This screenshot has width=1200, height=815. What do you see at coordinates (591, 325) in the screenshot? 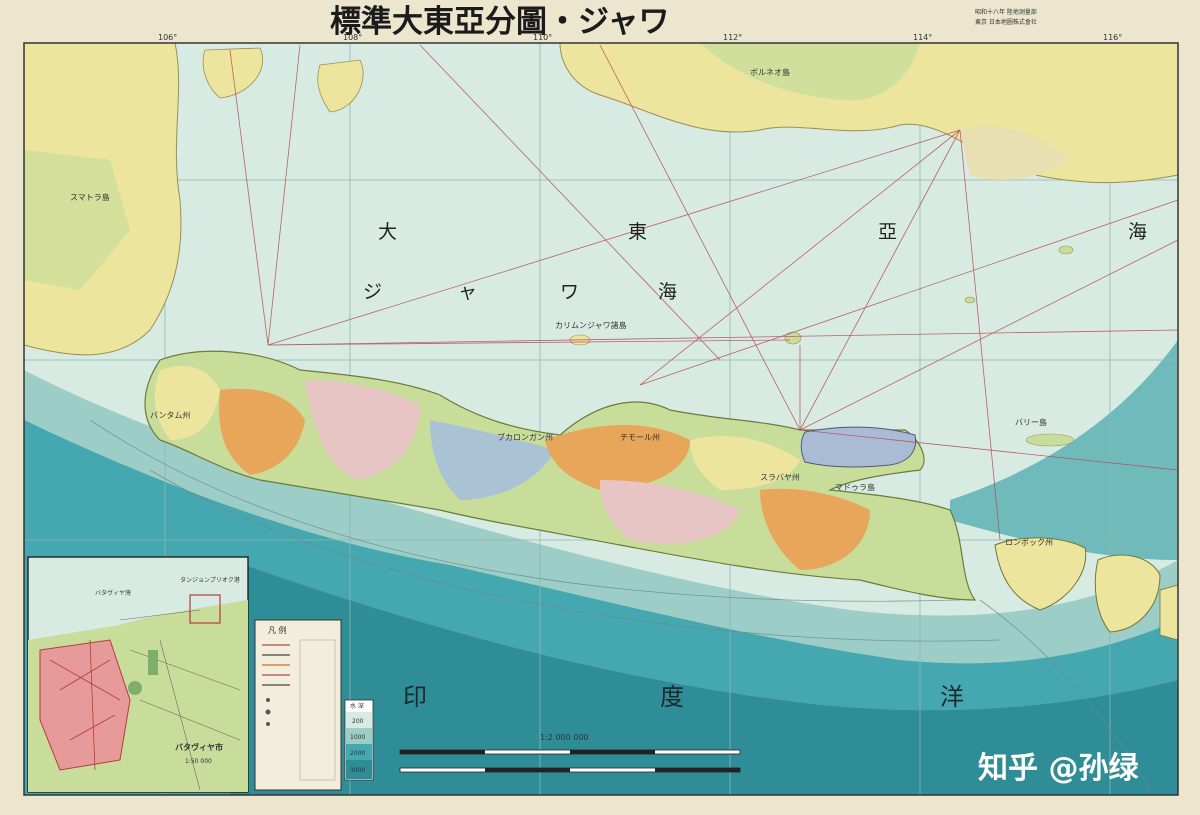
I see `region-label-karimunjawa: カリムンジャワ諸島` at bounding box center [591, 325].